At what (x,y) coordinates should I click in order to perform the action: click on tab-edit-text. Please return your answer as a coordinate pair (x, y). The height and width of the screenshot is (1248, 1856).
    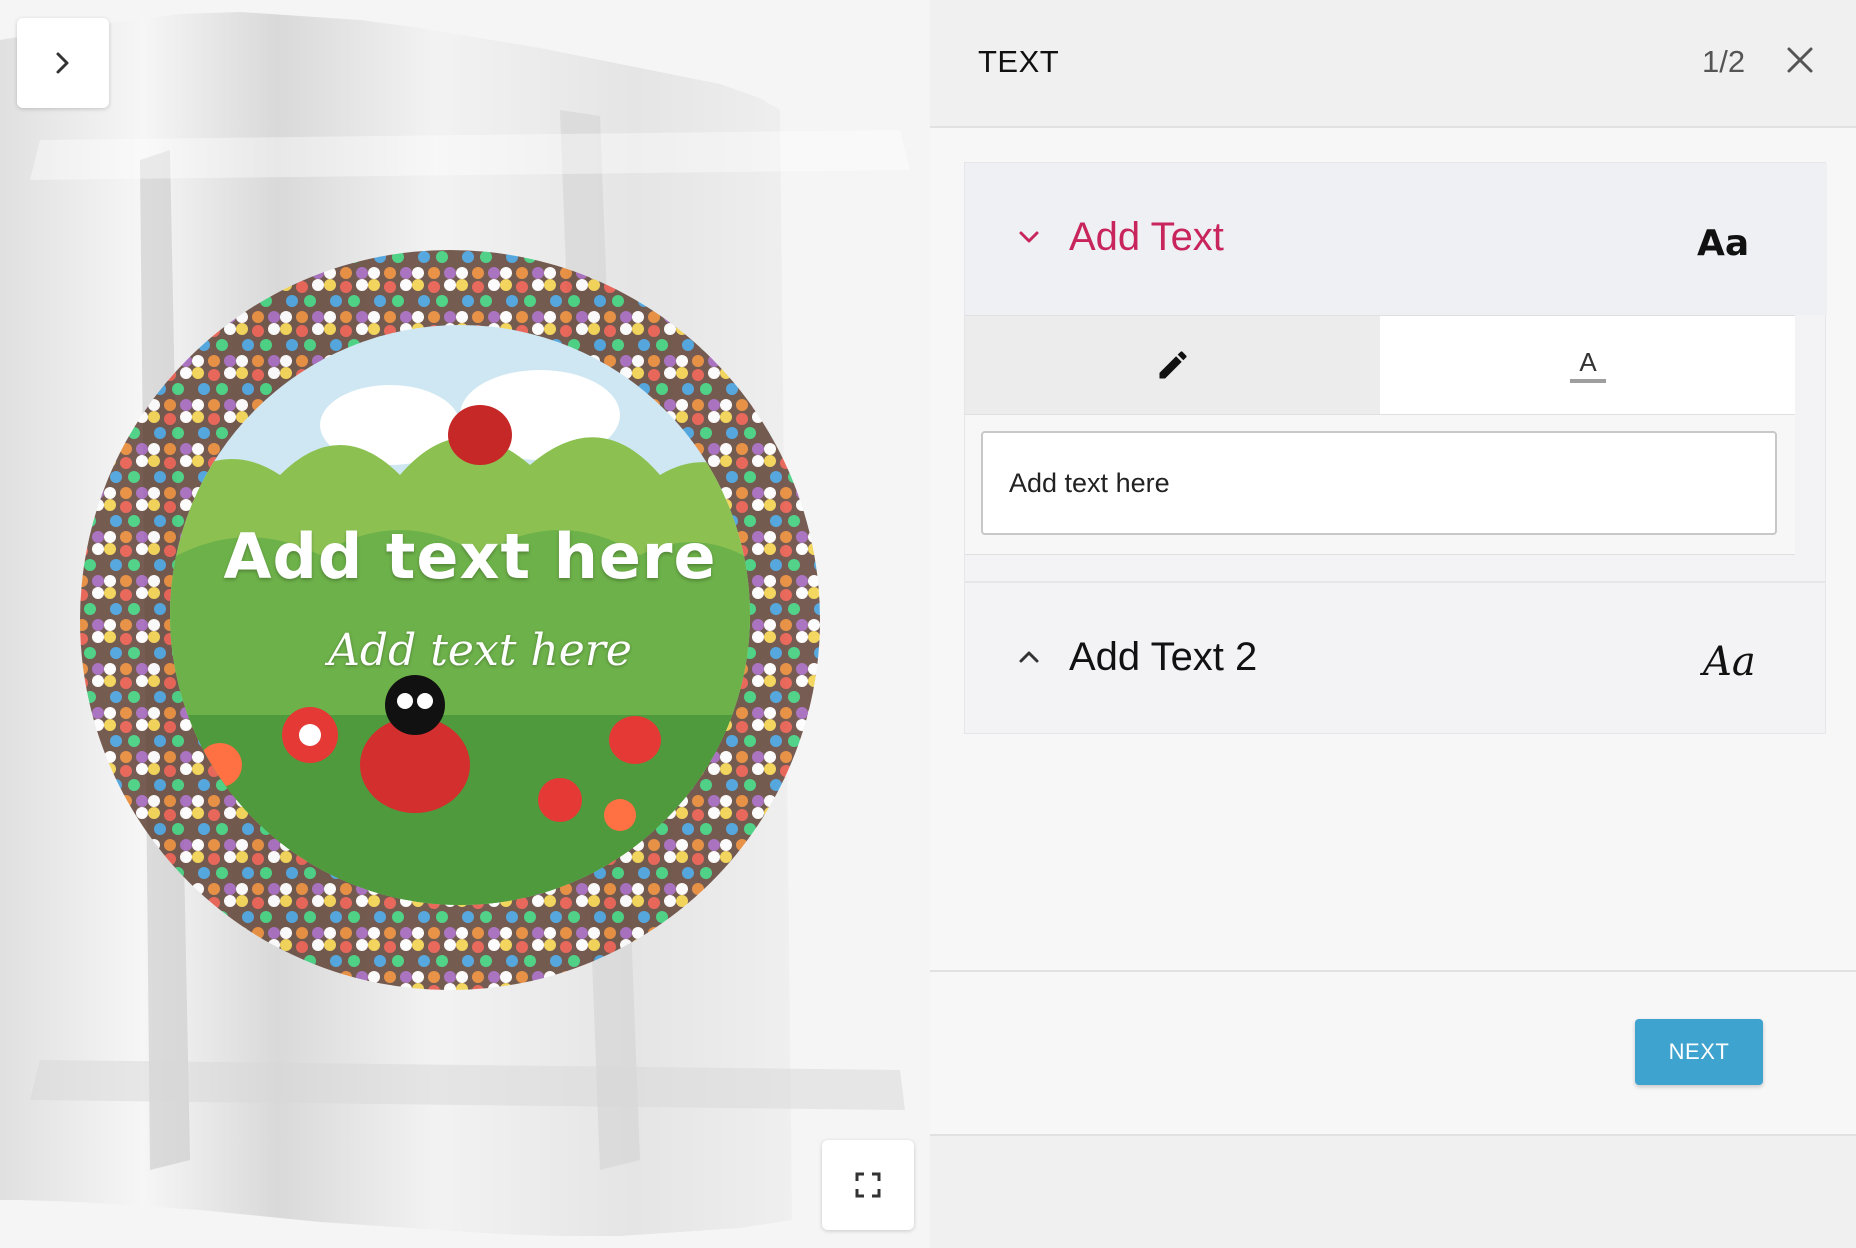
    Looking at the image, I should click on (1172, 365).